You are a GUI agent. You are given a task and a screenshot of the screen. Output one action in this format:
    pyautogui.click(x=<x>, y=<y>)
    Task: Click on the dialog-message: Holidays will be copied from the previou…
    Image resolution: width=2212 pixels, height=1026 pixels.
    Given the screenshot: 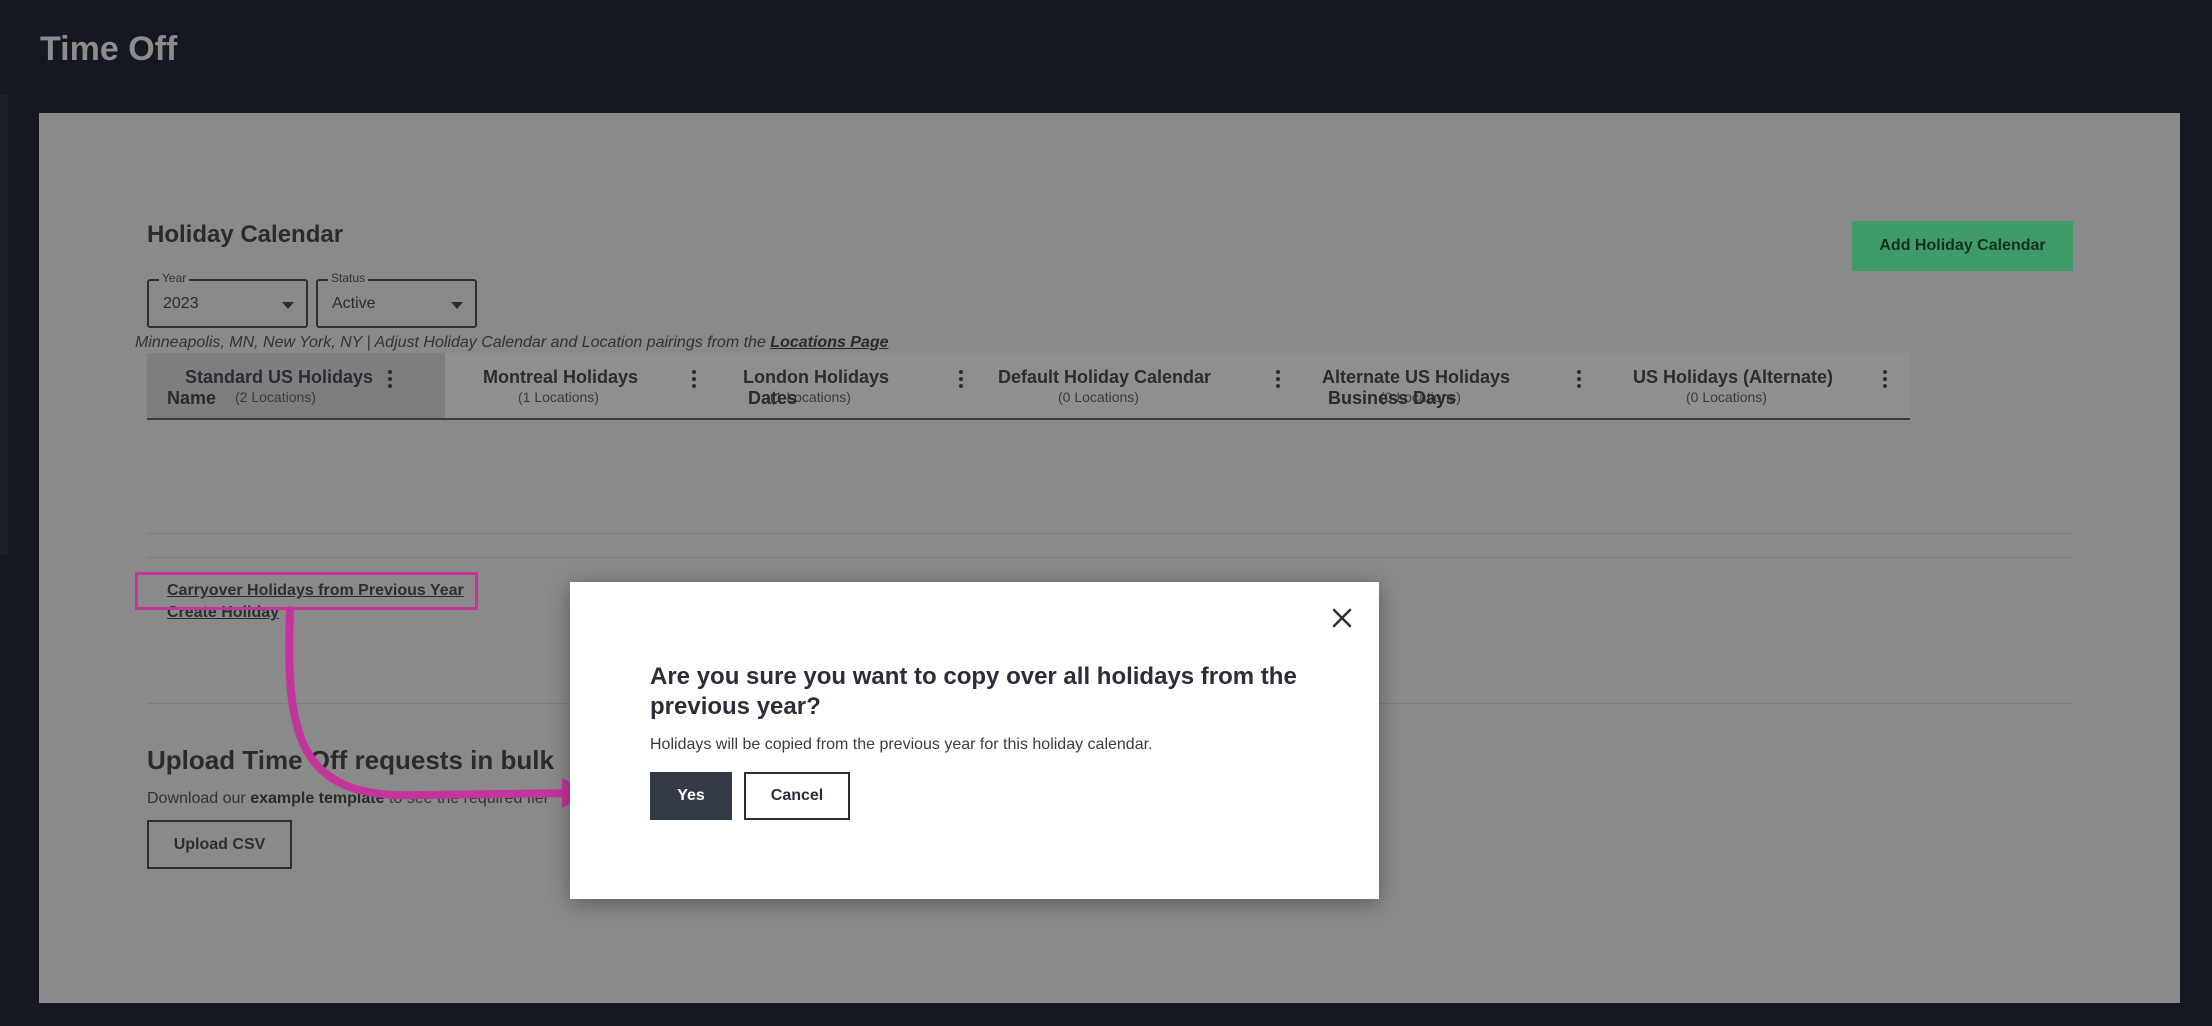 What is the action you would take?
    pyautogui.click(x=901, y=744)
    